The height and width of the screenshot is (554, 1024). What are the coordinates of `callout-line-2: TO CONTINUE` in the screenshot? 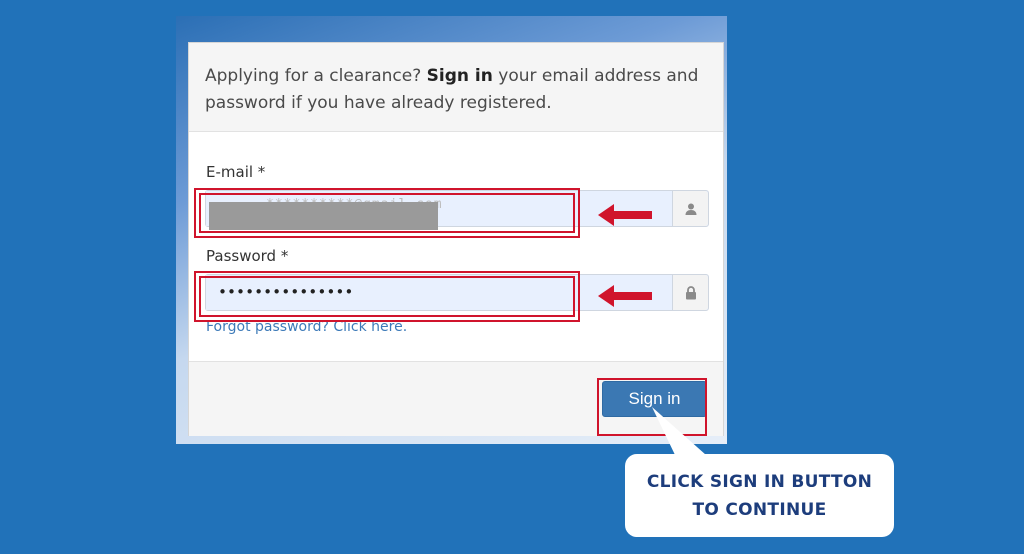 It's located at (759, 509).